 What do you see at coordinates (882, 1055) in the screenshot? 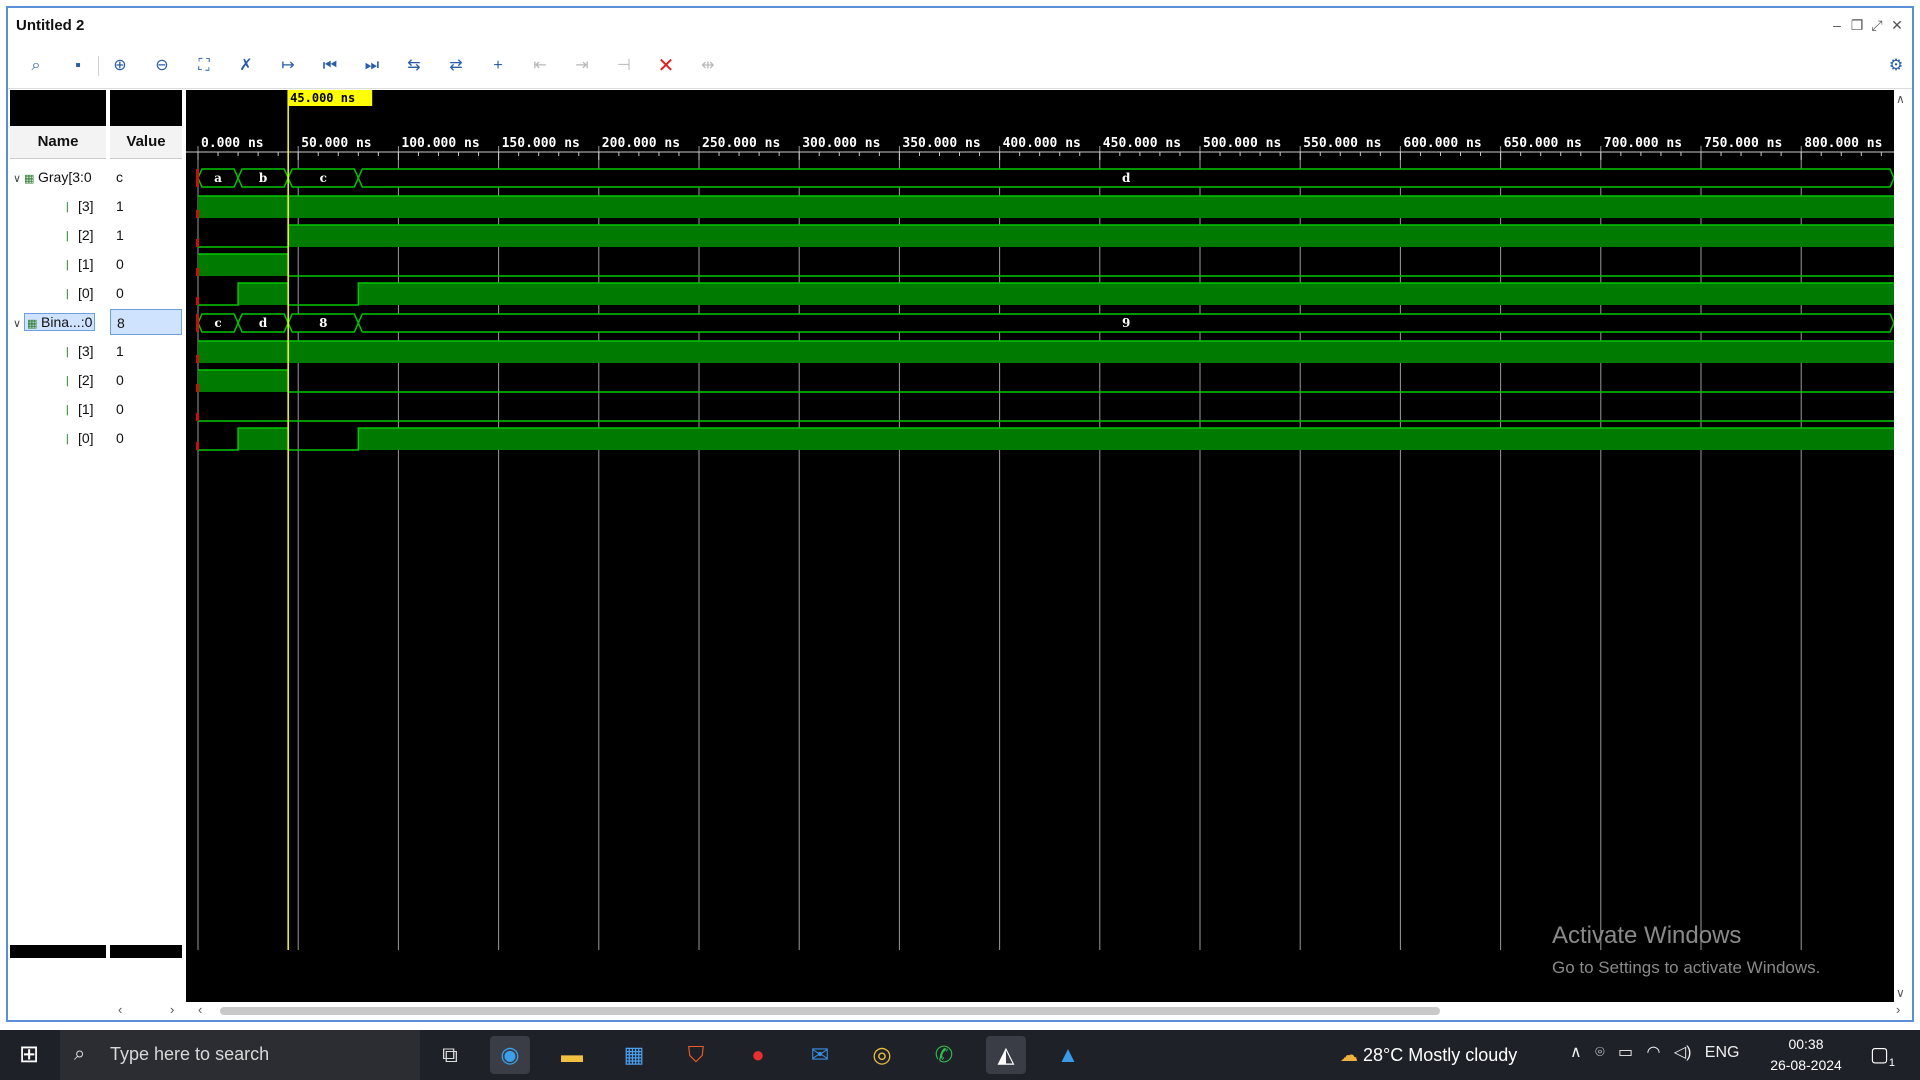
I see `chrome-icon: ◎` at bounding box center [882, 1055].